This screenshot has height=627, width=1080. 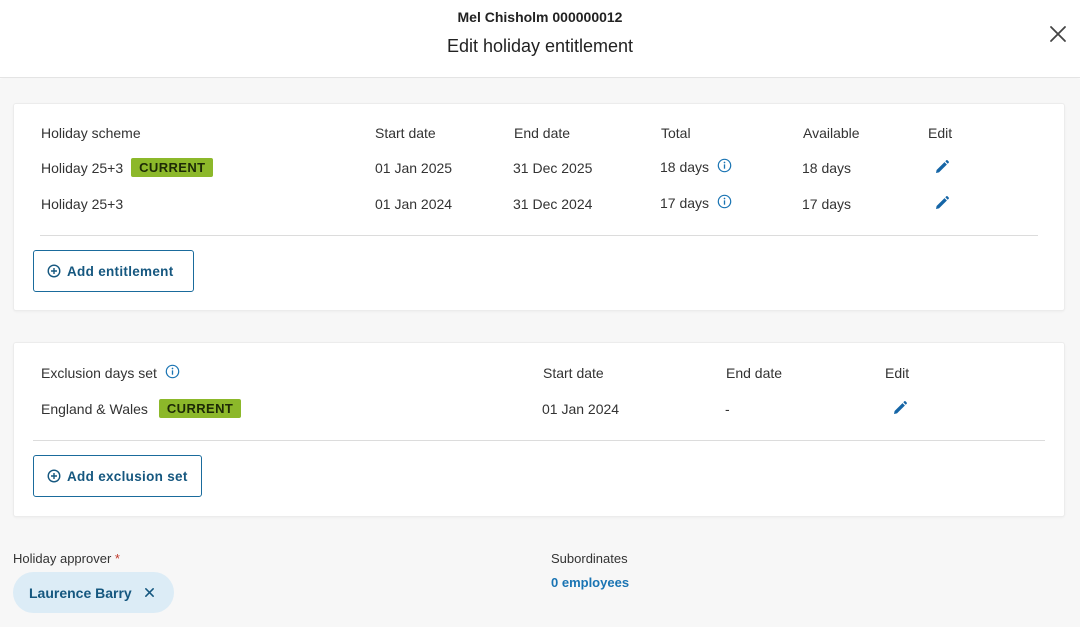 I want to click on add-exclusion-set-button: Add exclusion set, so click(x=117, y=476).